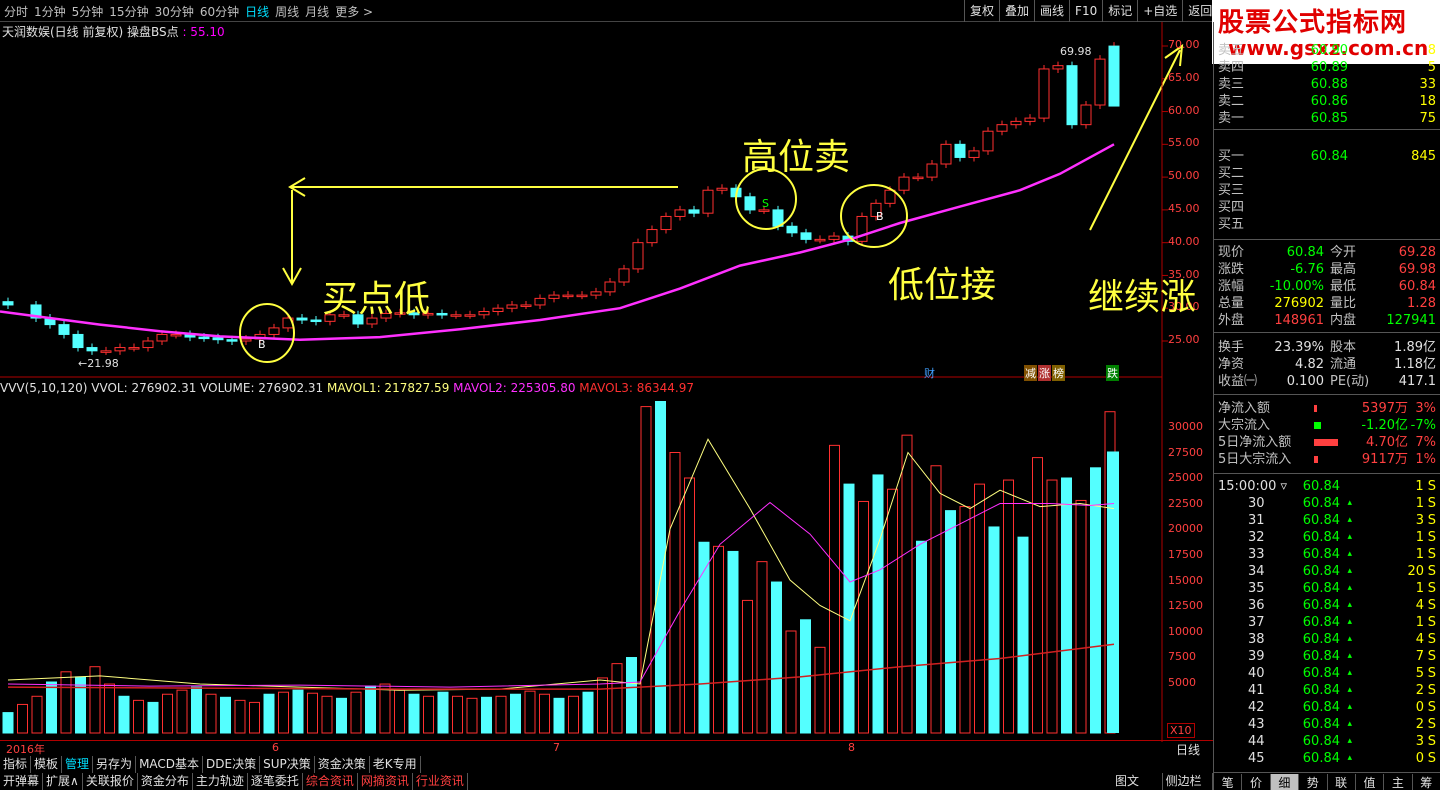 Image resolution: width=1440 pixels, height=790 pixels. Describe the element at coordinates (1044, 373) in the screenshot. I see `badge-rise: 涨` at that location.